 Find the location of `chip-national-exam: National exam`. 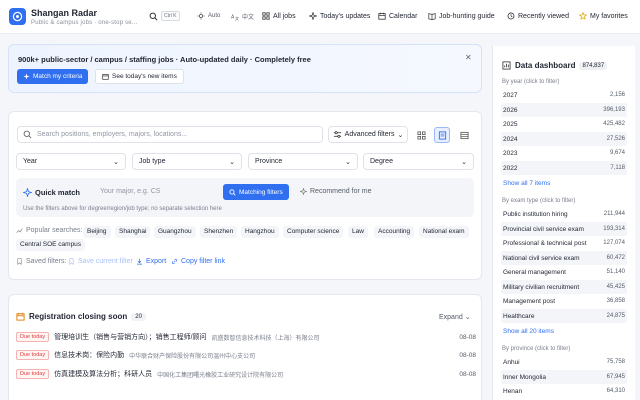

chip-national-exam: National exam is located at coordinates (444, 232).